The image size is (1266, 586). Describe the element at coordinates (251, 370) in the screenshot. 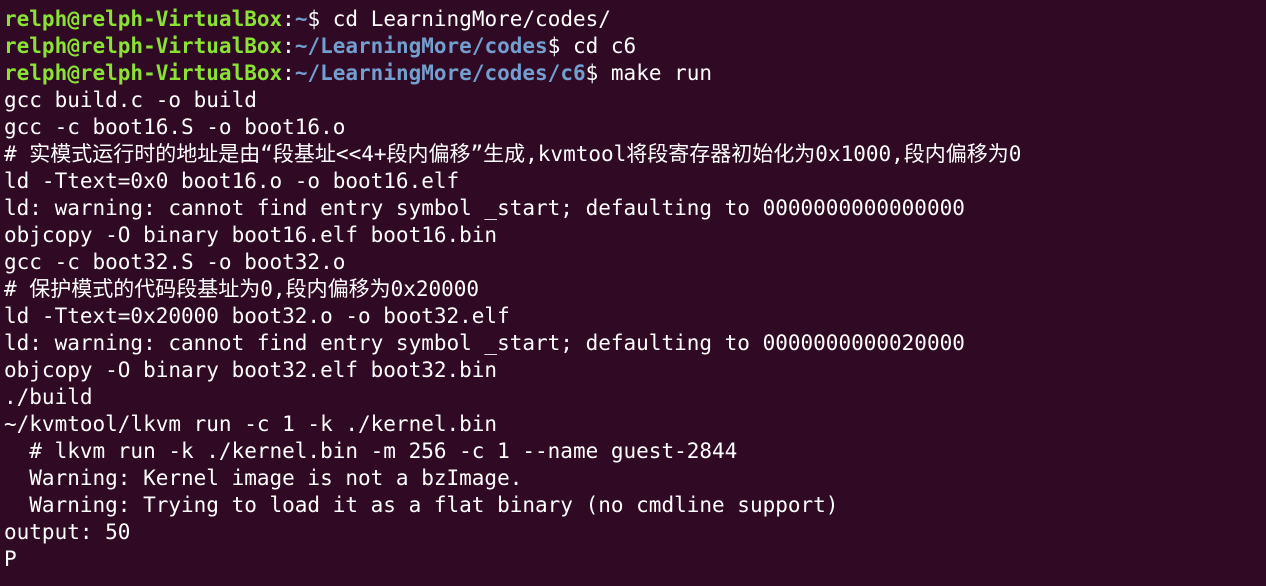

I see `output-line: objcopy -O binary boot32.elf boot32.bin` at that location.